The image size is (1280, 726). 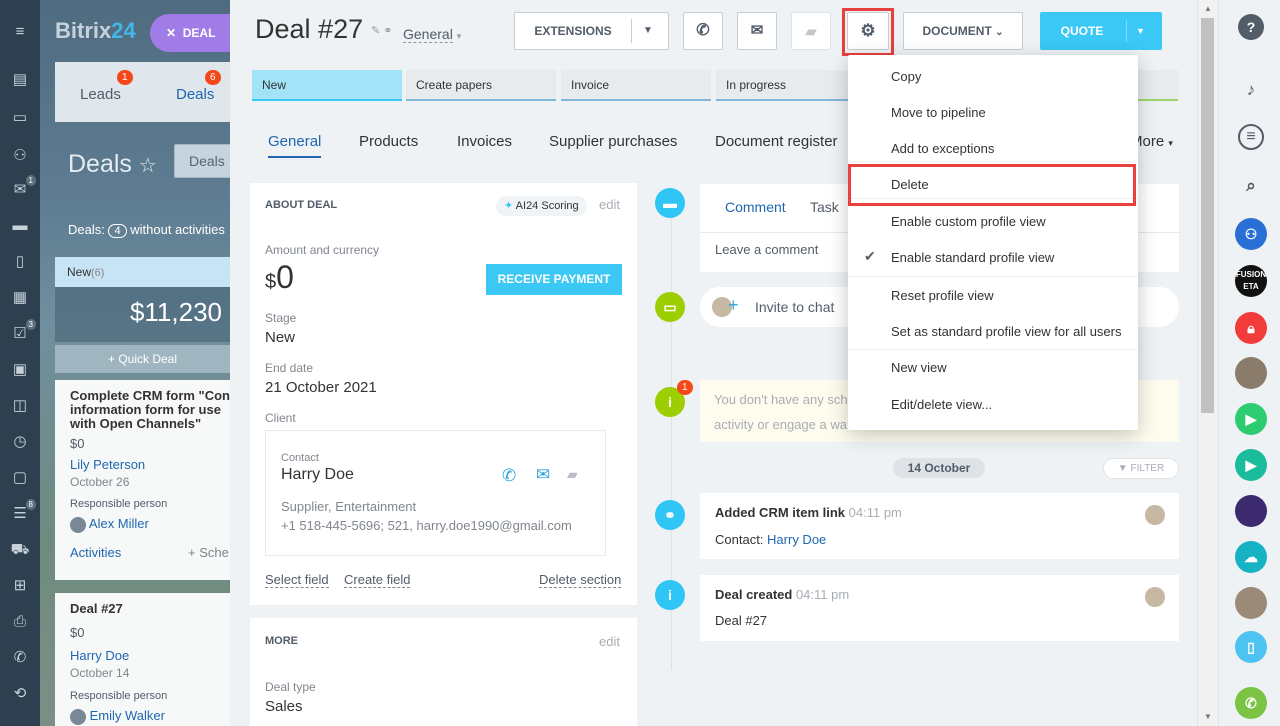 What do you see at coordinates (148, 166) in the screenshot?
I see `star-icon: ☆` at bounding box center [148, 166].